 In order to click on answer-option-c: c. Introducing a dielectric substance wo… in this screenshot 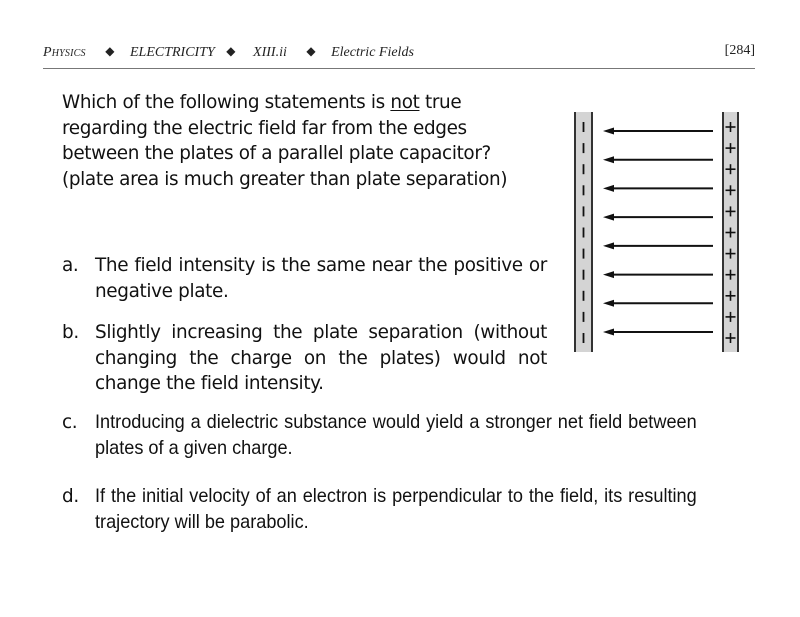, I will do `click(402, 435)`.